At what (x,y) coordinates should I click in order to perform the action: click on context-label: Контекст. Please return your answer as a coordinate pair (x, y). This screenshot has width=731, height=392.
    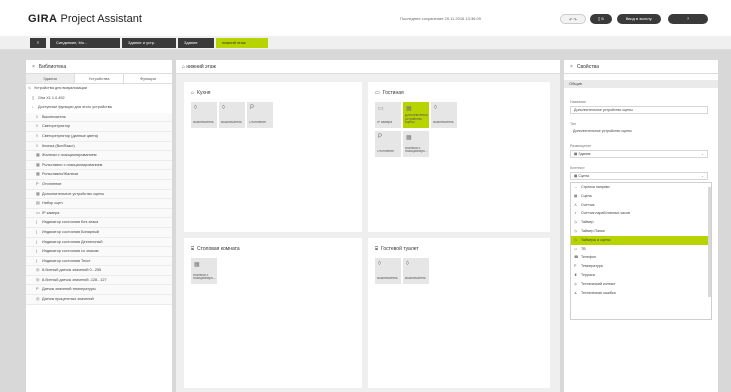
    Looking at the image, I should click on (577, 168).